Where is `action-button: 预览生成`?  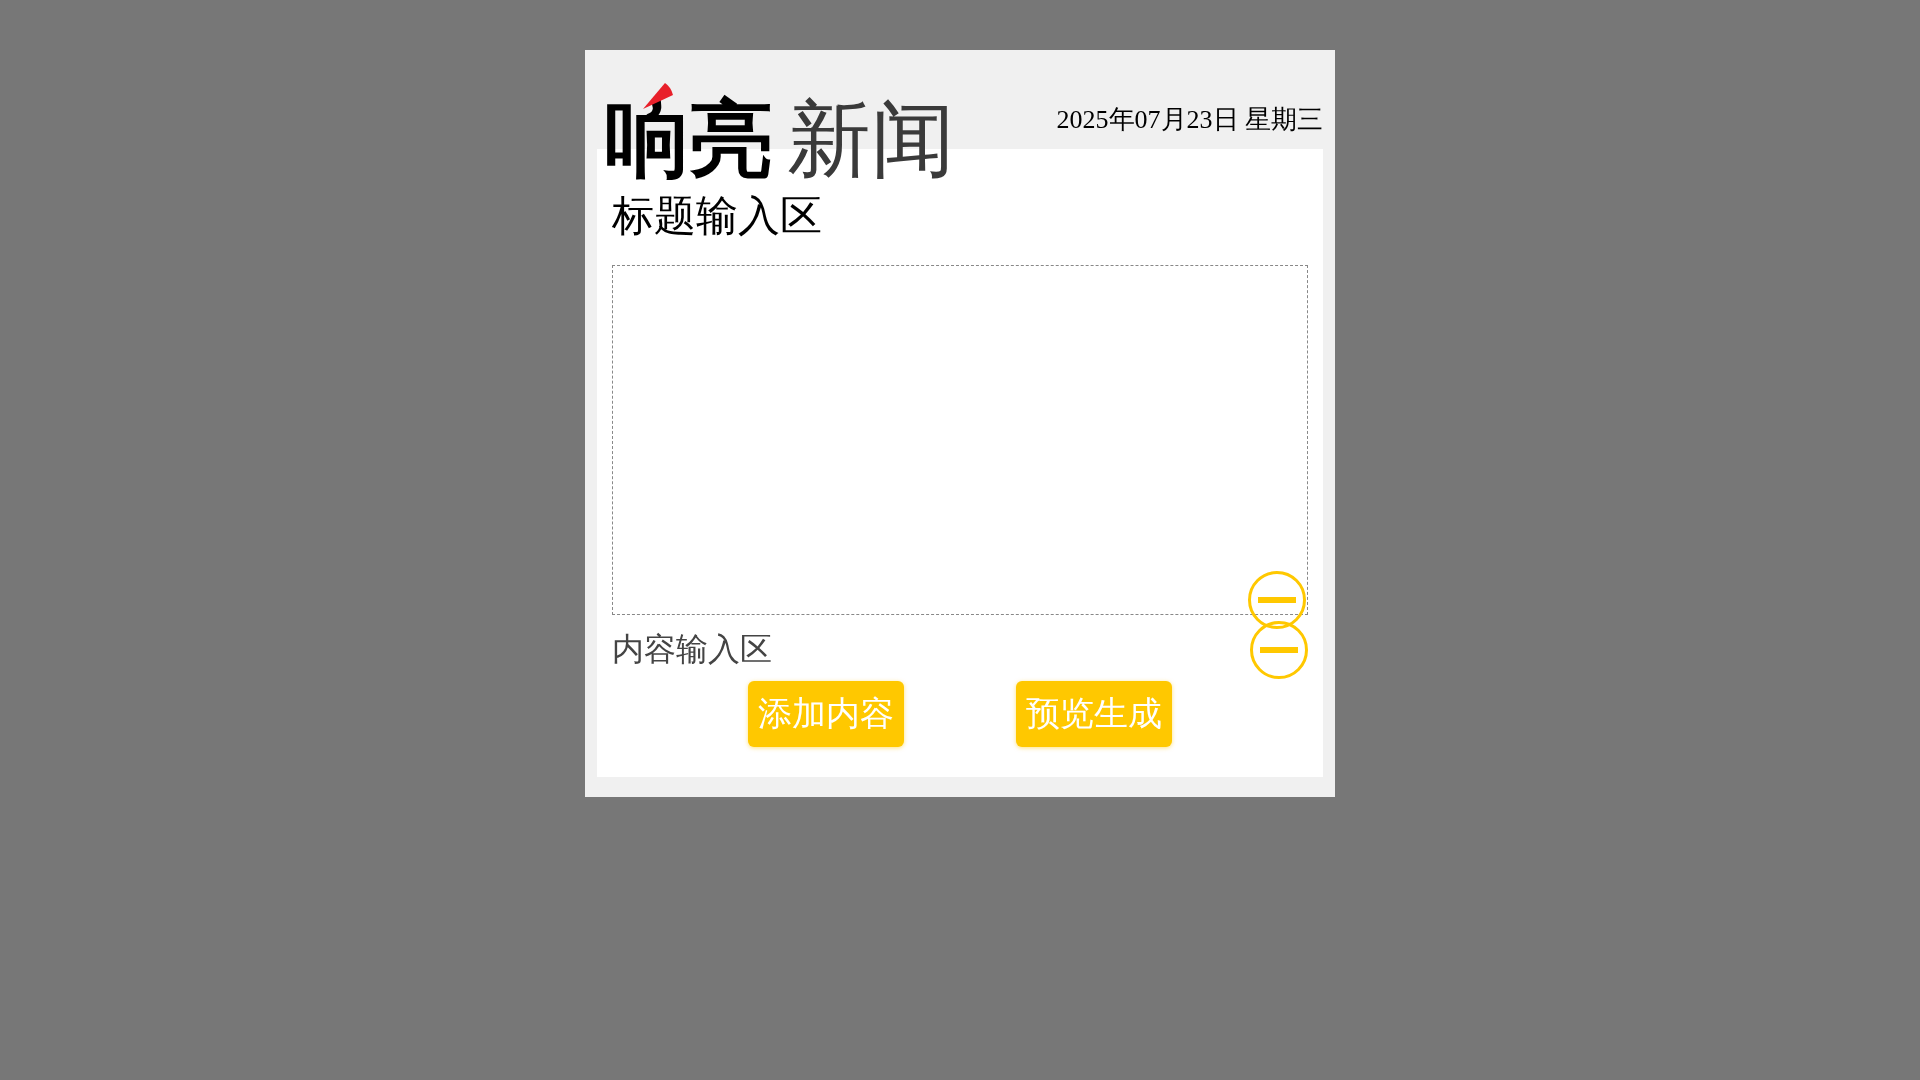 action-button: 预览生成 is located at coordinates (1094, 714).